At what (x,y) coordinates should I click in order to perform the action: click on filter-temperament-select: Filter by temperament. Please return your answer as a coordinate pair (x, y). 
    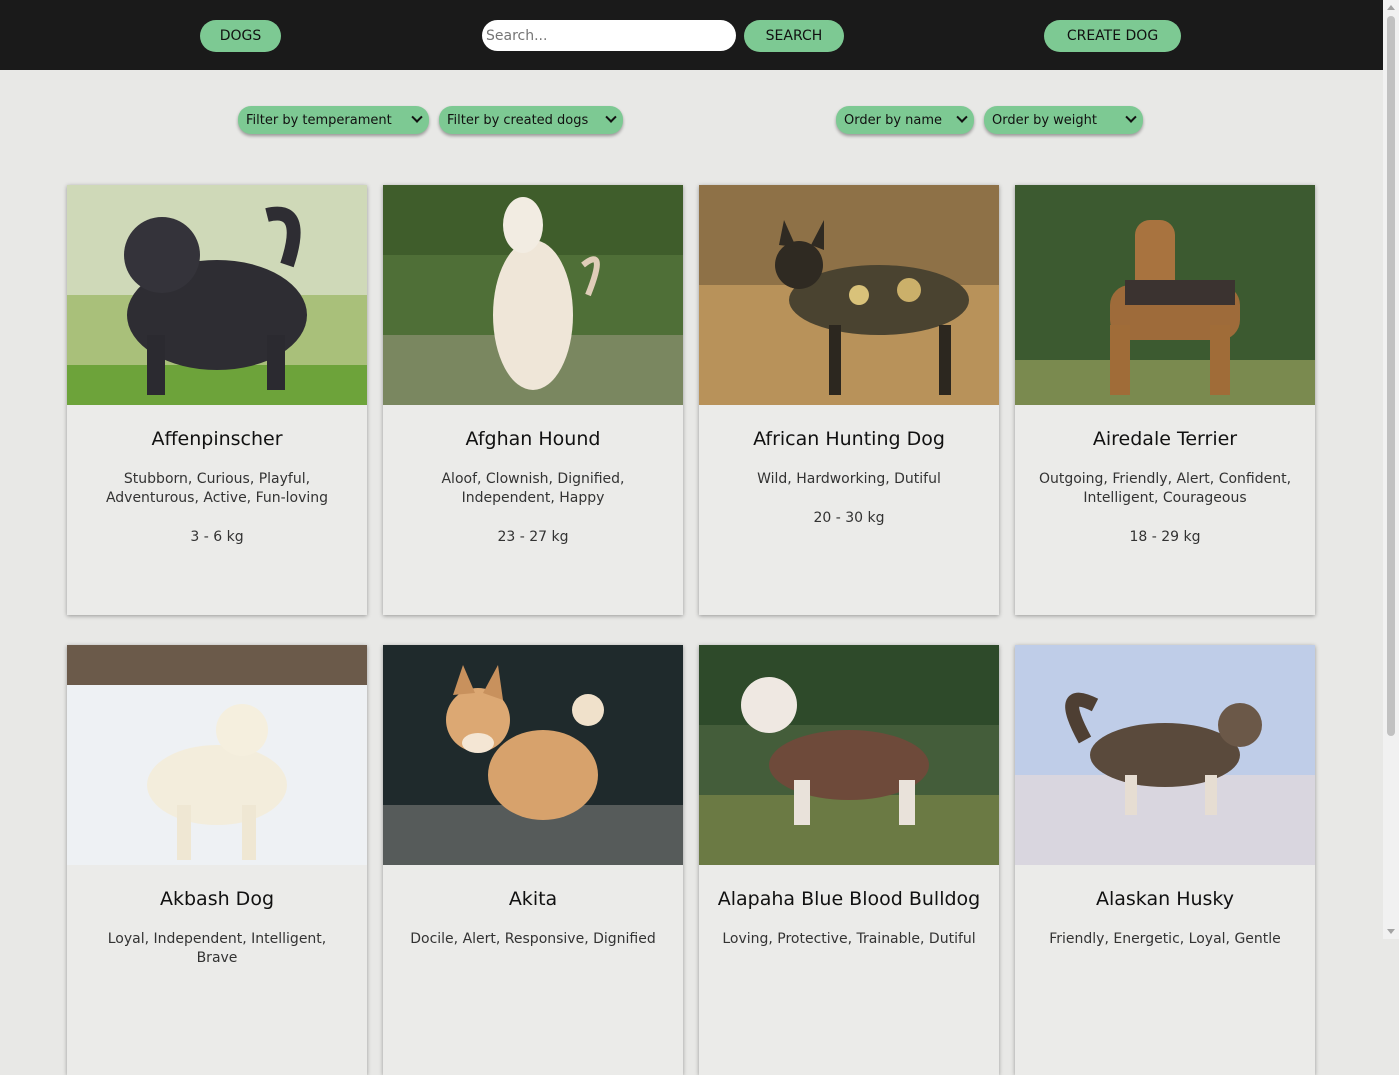
    Looking at the image, I should click on (333, 120).